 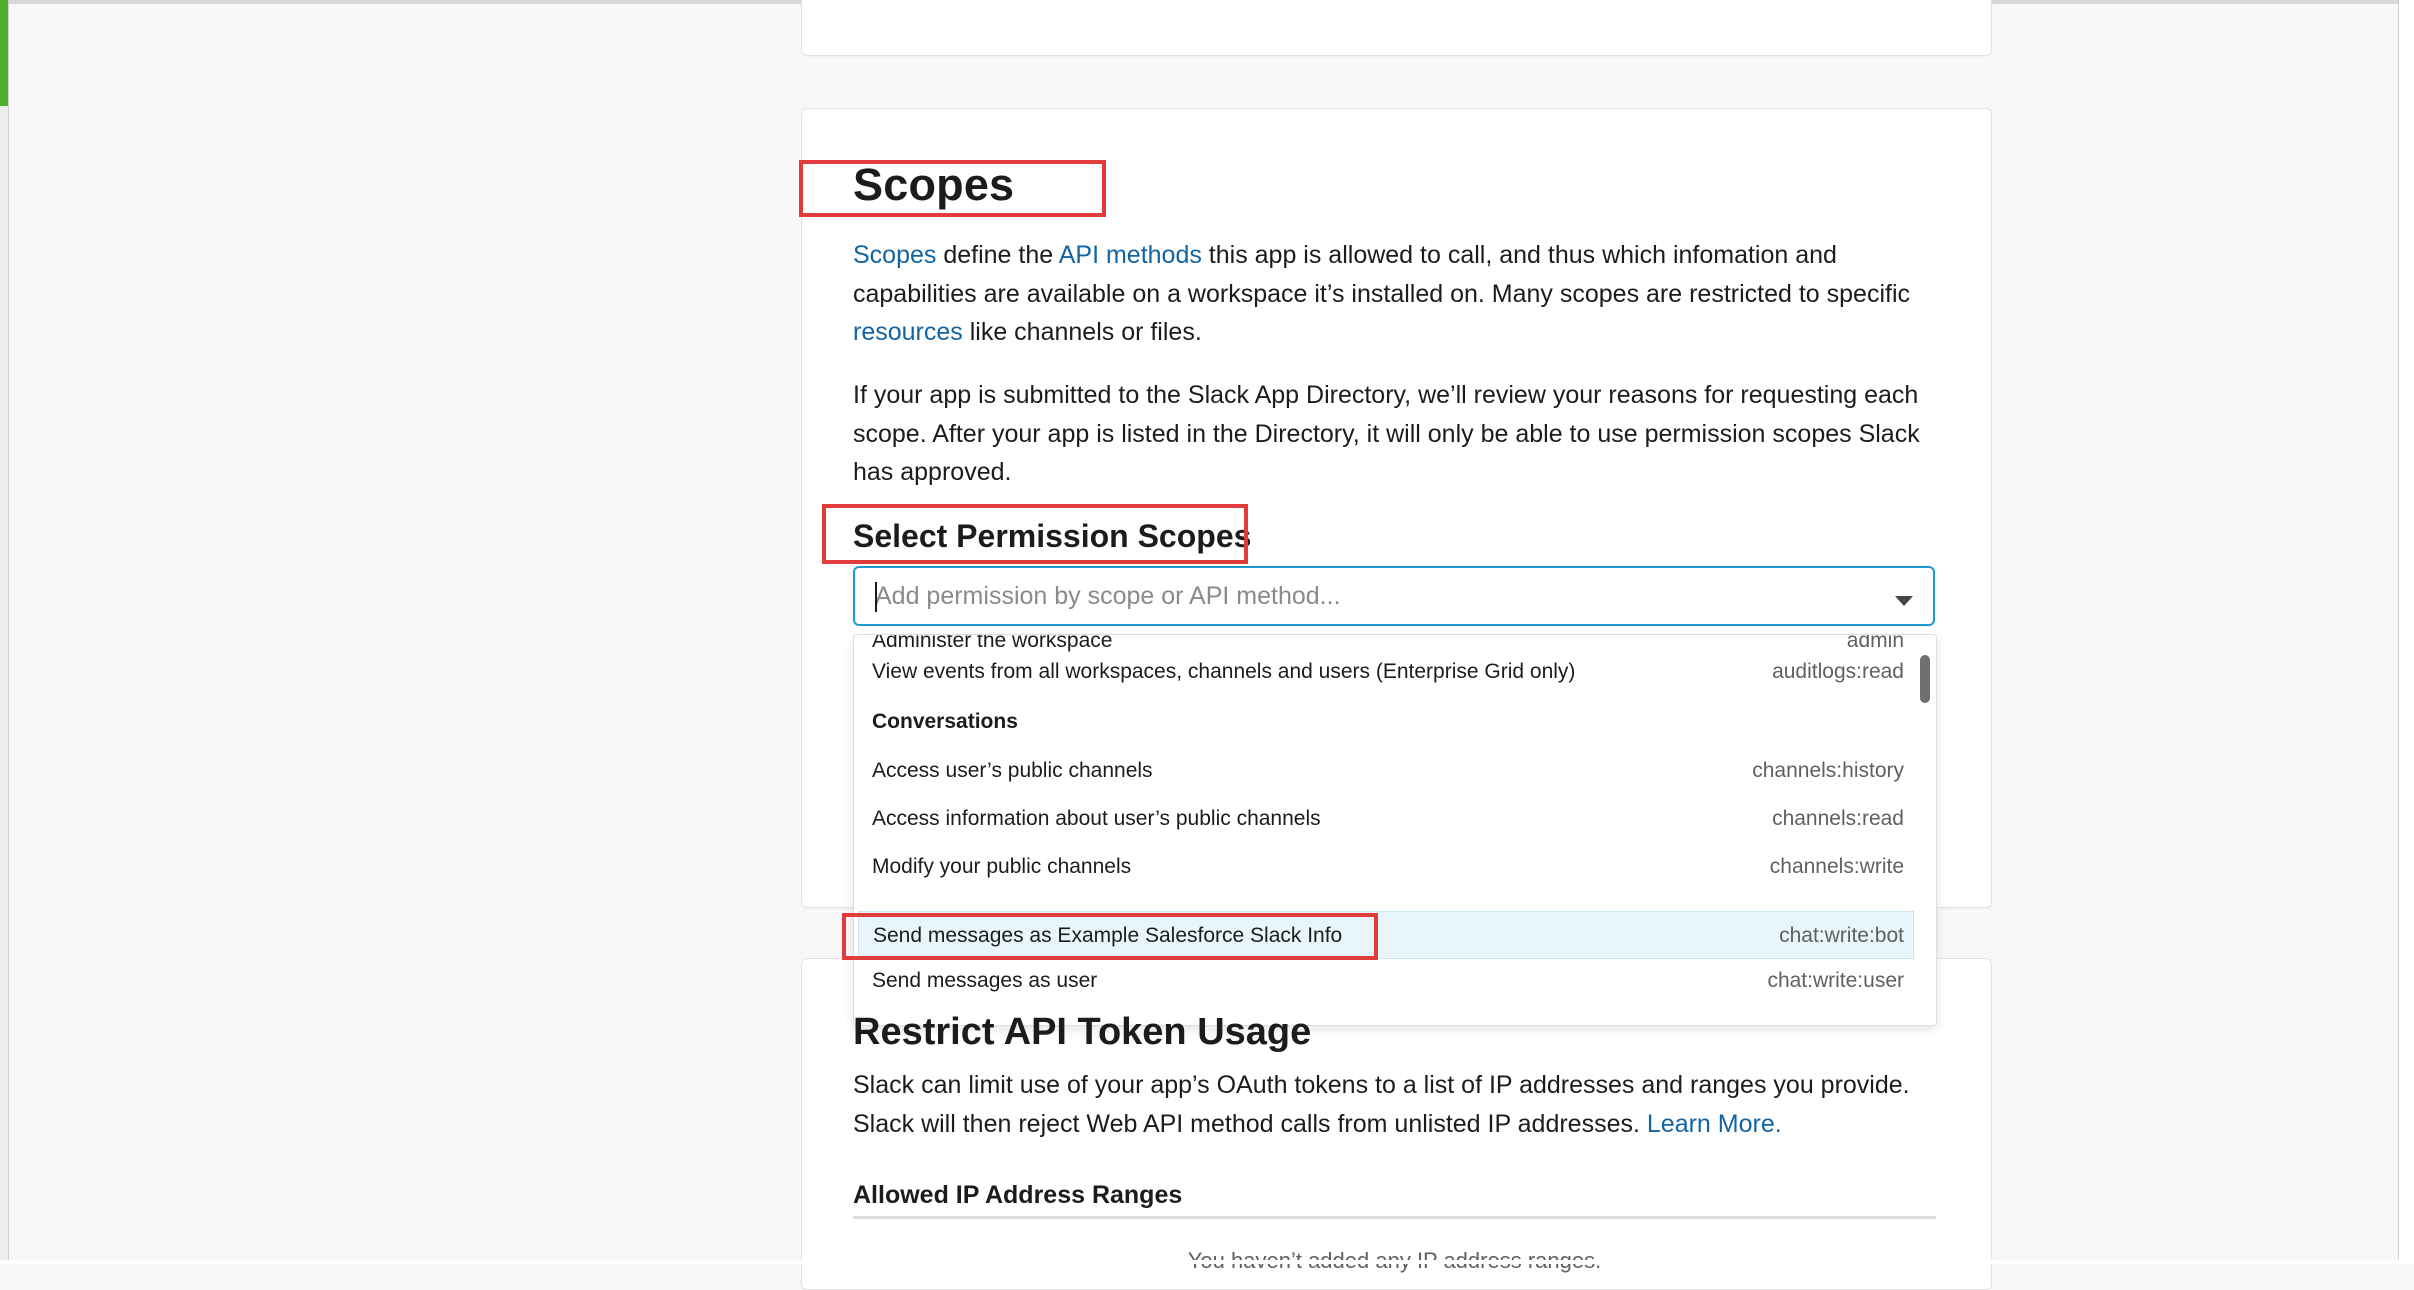 I want to click on option-scope: channels:read, so click(x=1838, y=818).